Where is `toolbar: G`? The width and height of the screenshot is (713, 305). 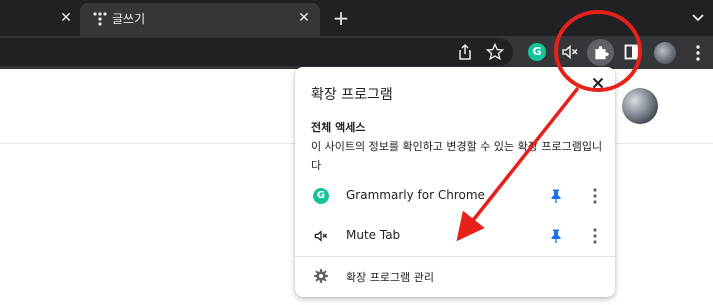 toolbar: G is located at coordinates (356, 52).